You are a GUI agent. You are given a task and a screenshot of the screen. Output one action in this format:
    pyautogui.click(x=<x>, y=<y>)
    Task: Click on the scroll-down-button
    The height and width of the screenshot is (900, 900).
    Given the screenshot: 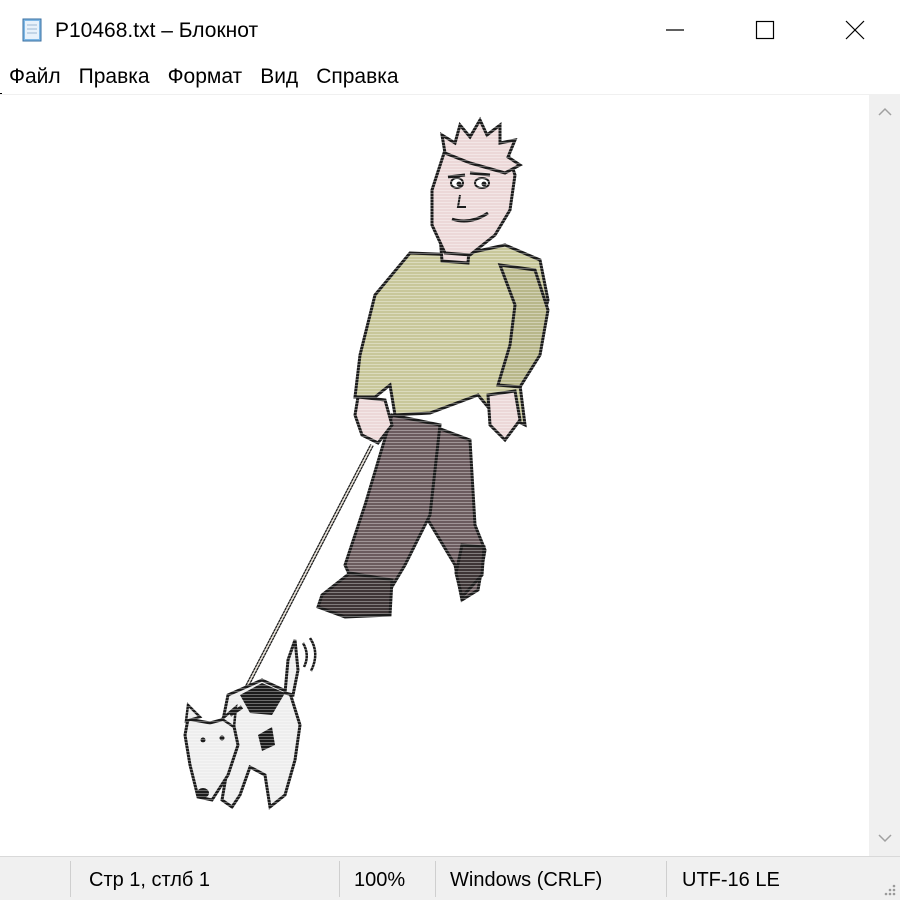 What is the action you would take?
    pyautogui.click(x=884, y=838)
    